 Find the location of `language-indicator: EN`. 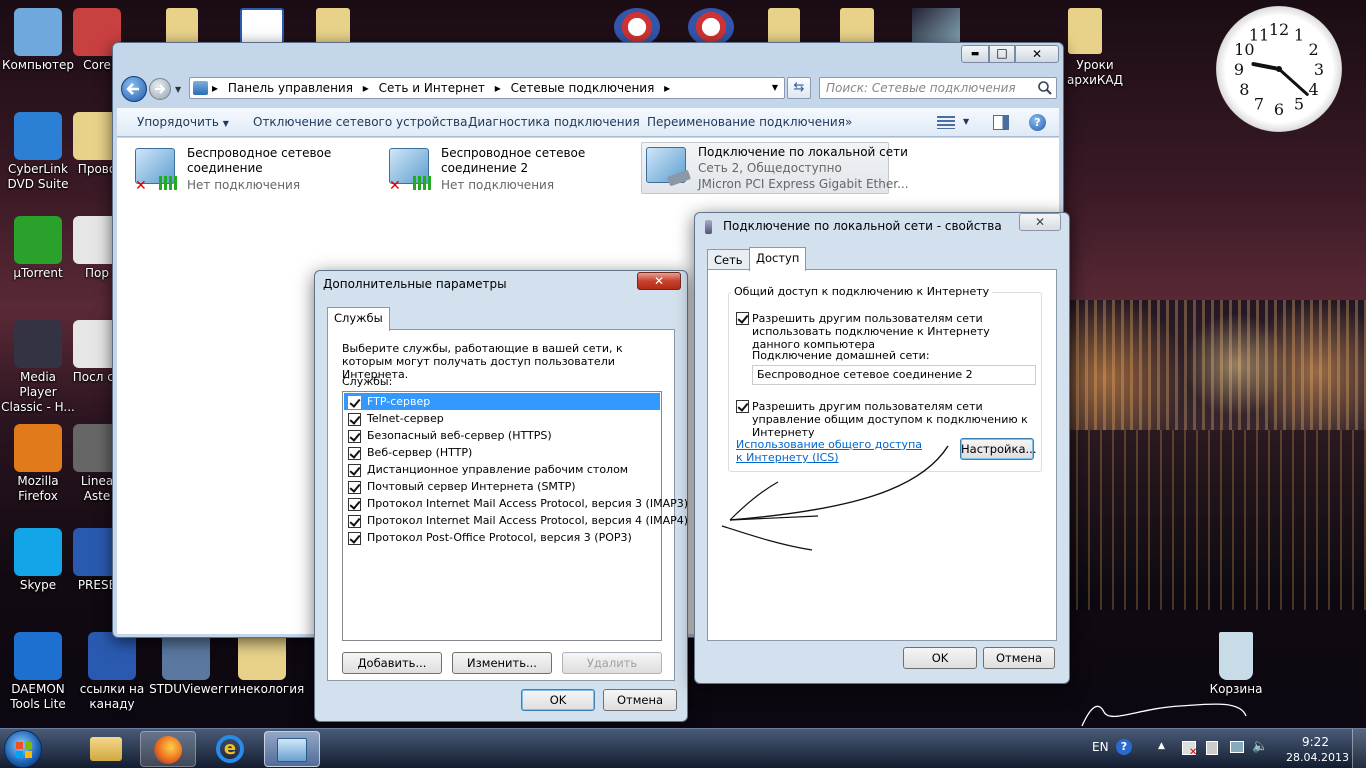

language-indicator: EN is located at coordinates (1100, 747).